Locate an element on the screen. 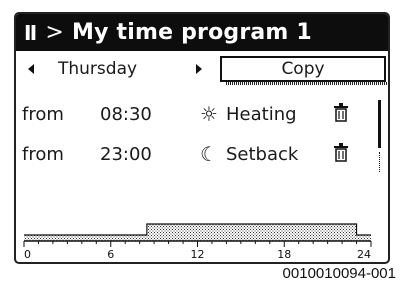 This screenshot has width=400, height=287. figure-caption: 0010010094-001 is located at coordinates (339, 273).